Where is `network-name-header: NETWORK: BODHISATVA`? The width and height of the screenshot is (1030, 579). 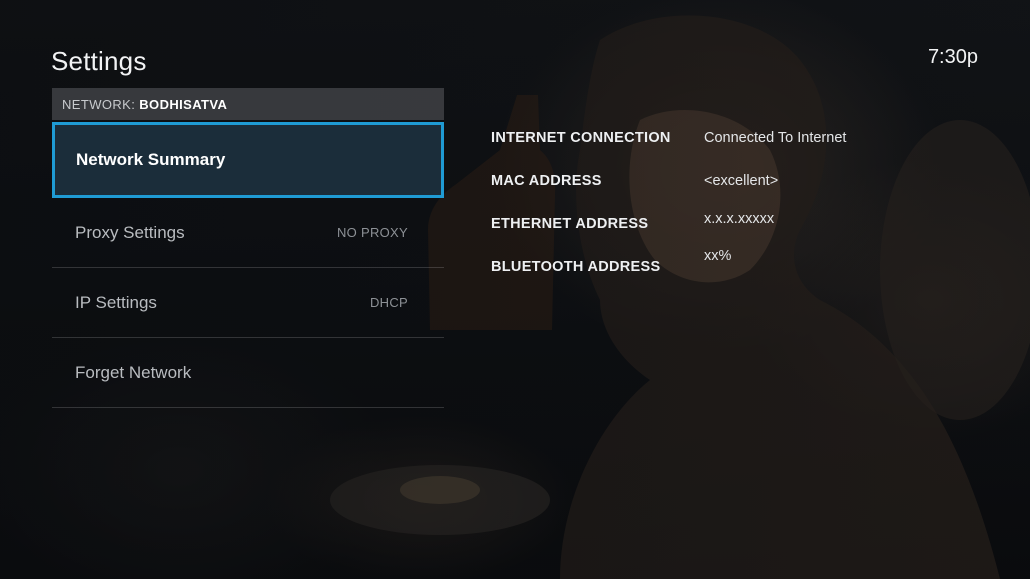
network-name-header: NETWORK: BODHISATVA is located at coordinates (248, 104).